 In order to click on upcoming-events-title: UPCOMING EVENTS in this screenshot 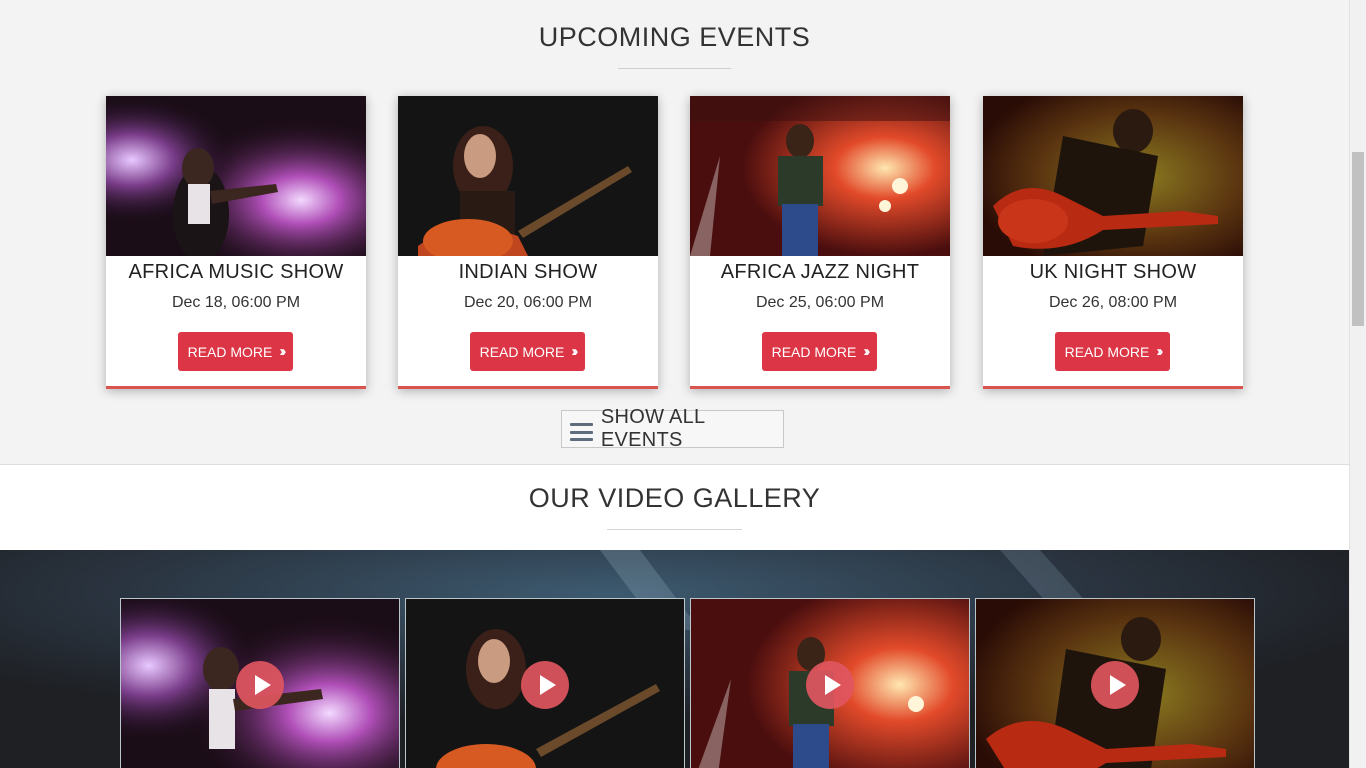, I will do `click(674, 37)`.